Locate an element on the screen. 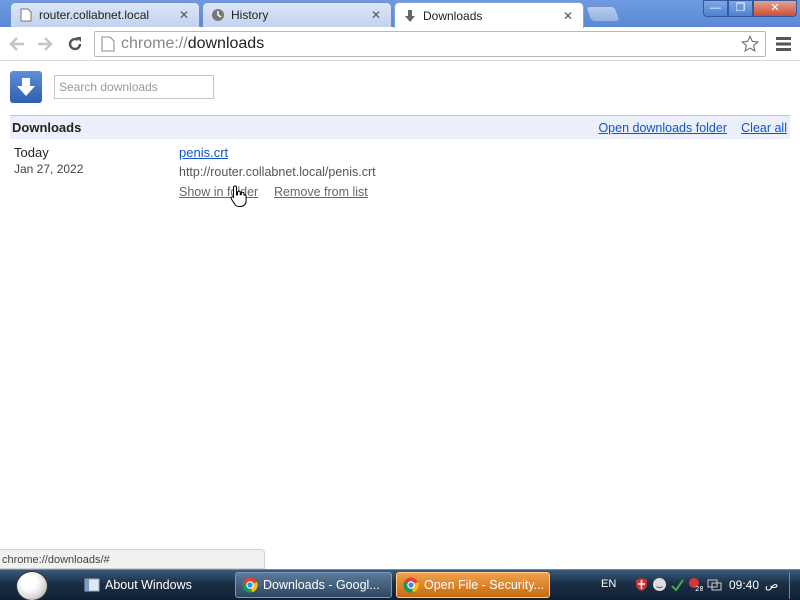  back-arrow-icon is located at coordinates (16, 44).